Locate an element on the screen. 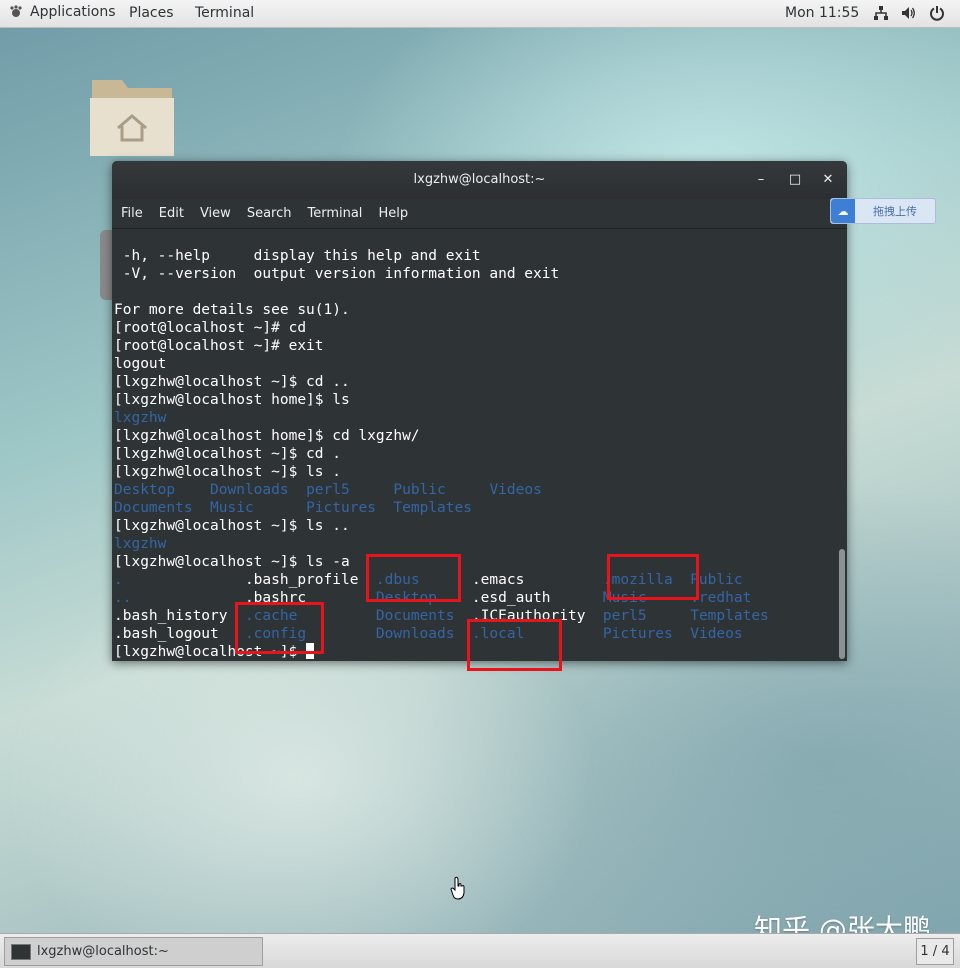  highlight-box-mozilla is located at coordinates (653, 577).